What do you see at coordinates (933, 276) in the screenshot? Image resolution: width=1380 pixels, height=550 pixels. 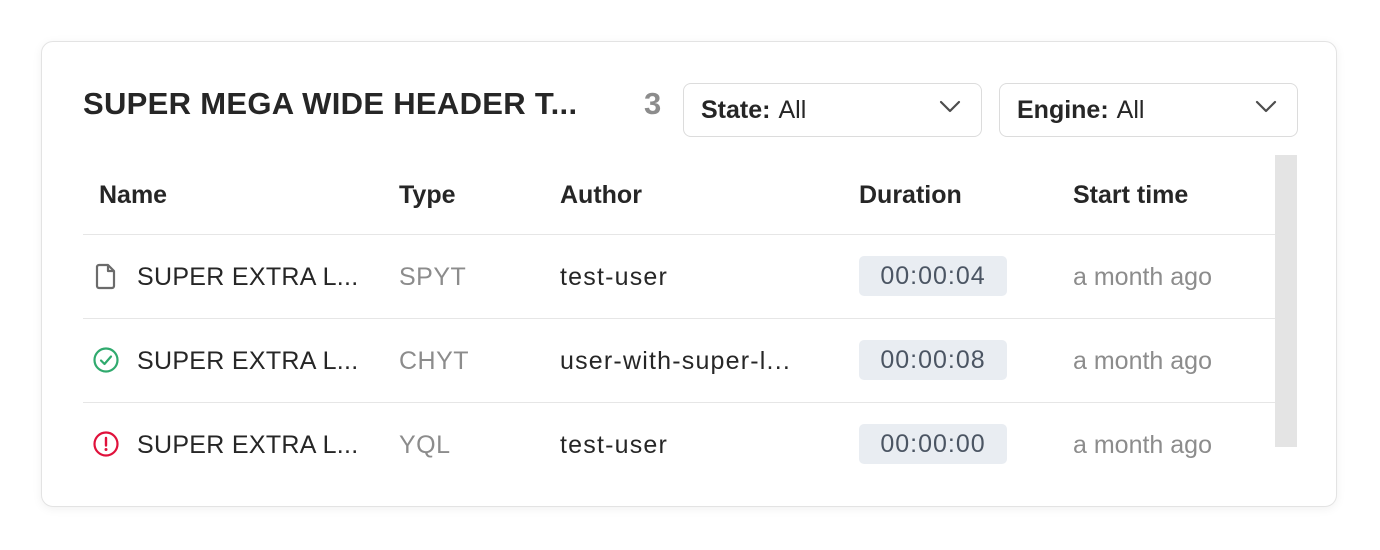 I see `duration-badge: 00:00:04` at bounding box center [933, 276].